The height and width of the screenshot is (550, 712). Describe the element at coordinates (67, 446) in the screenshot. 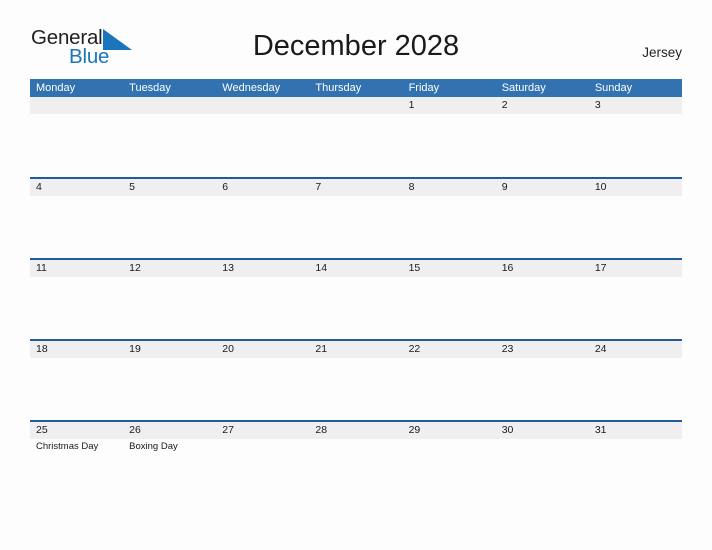

I see `day-event: Christmas Day` at that location.